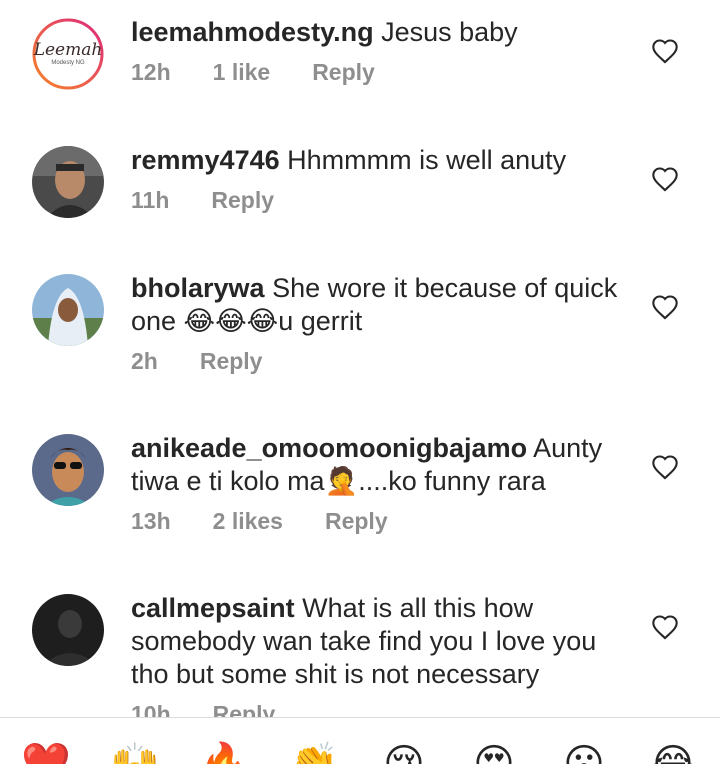 This screenshot has height=764, width=720. What do you see at coordinates (151, 521) in the screenshot?
I see `comment-time: 13h` at bounding box center [151, 521].